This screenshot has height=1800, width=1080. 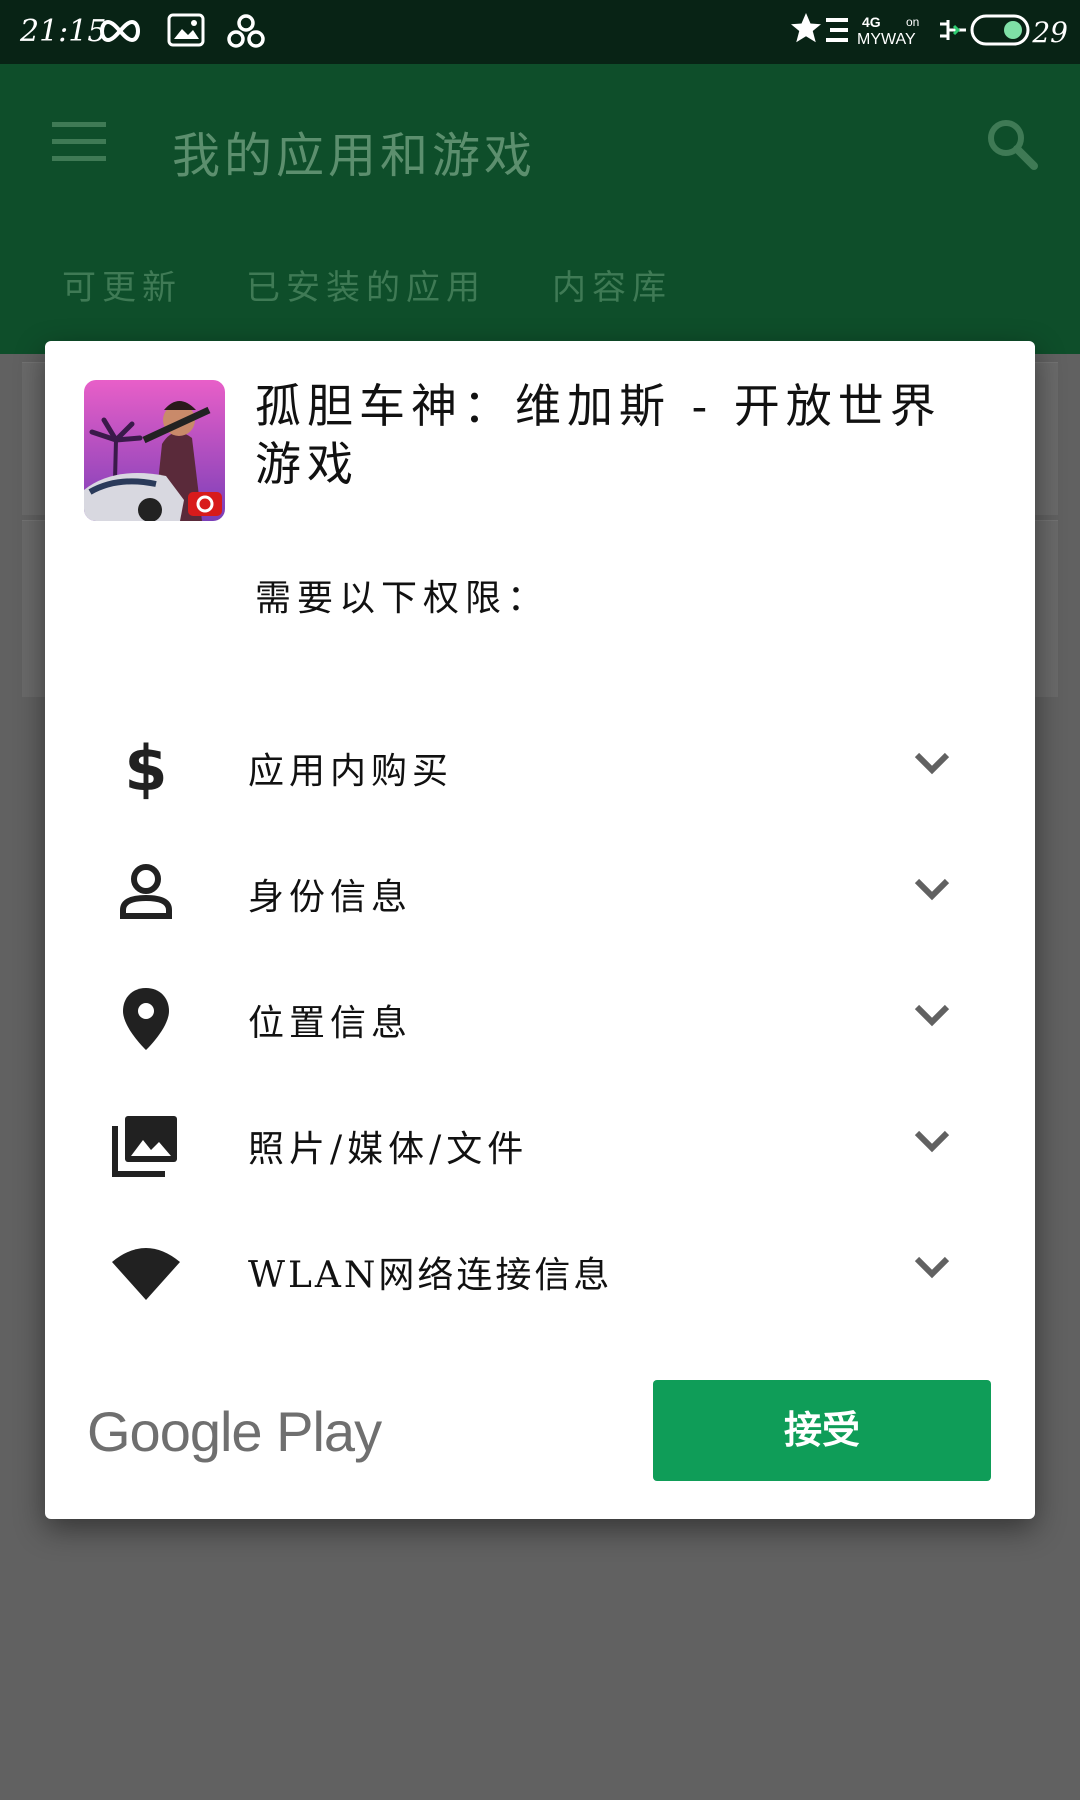 What do you see at coordinates (144, 1146) in the screenshot?
I see `photo-library-icon` at bounding box center [144, 1146].